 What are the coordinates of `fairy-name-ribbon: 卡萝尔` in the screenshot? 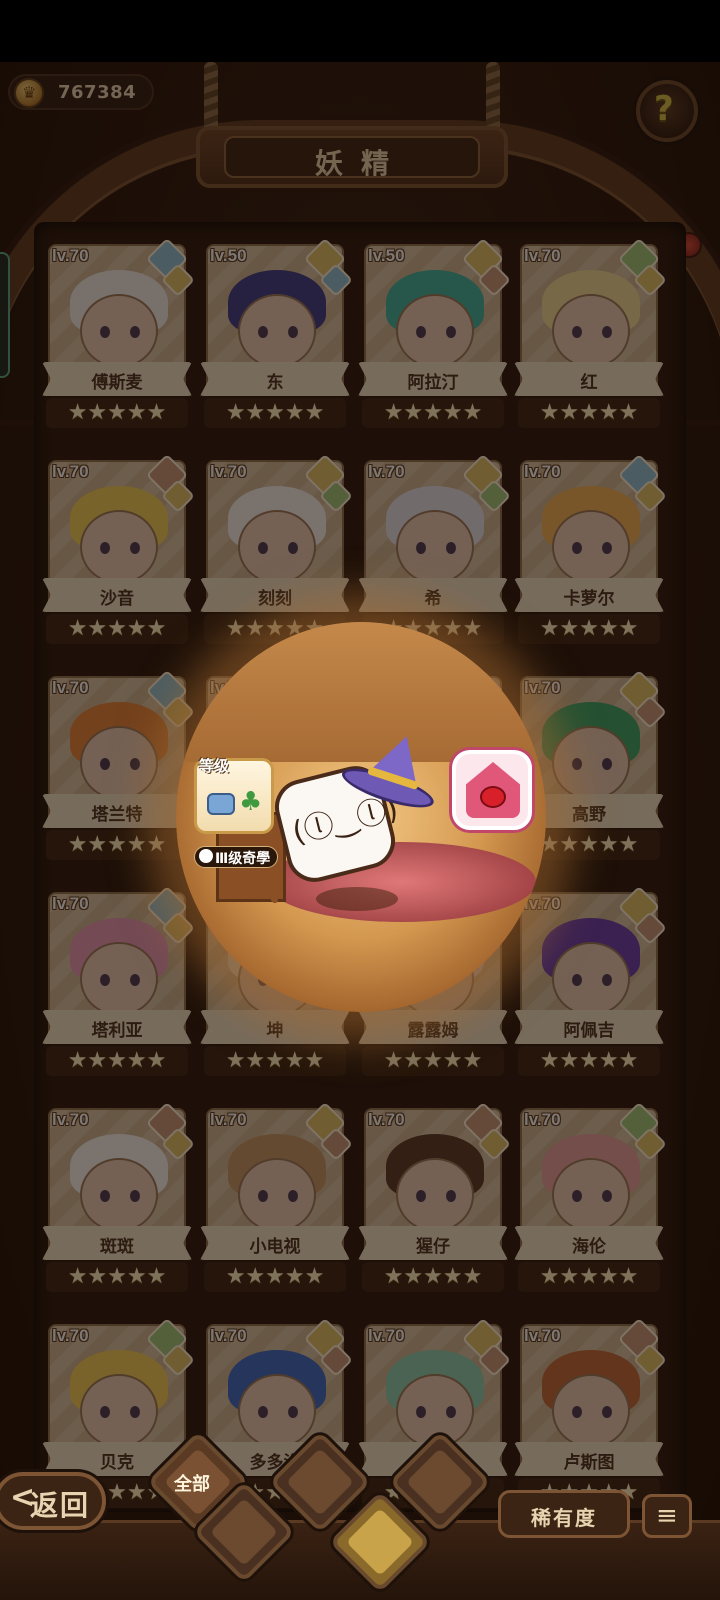 It's located at (589, 595).